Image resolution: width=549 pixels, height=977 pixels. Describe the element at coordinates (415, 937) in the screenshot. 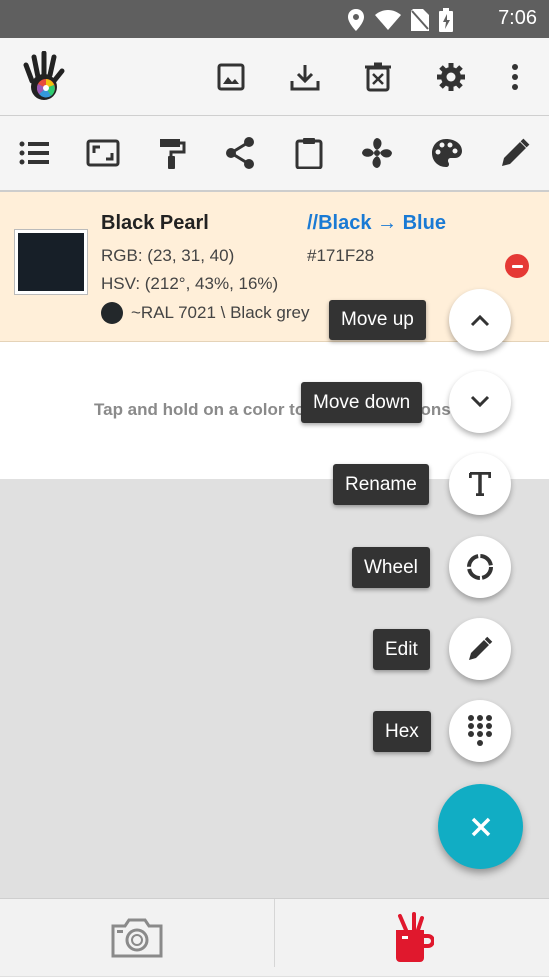

I see `paint-cup-icon` at that location.